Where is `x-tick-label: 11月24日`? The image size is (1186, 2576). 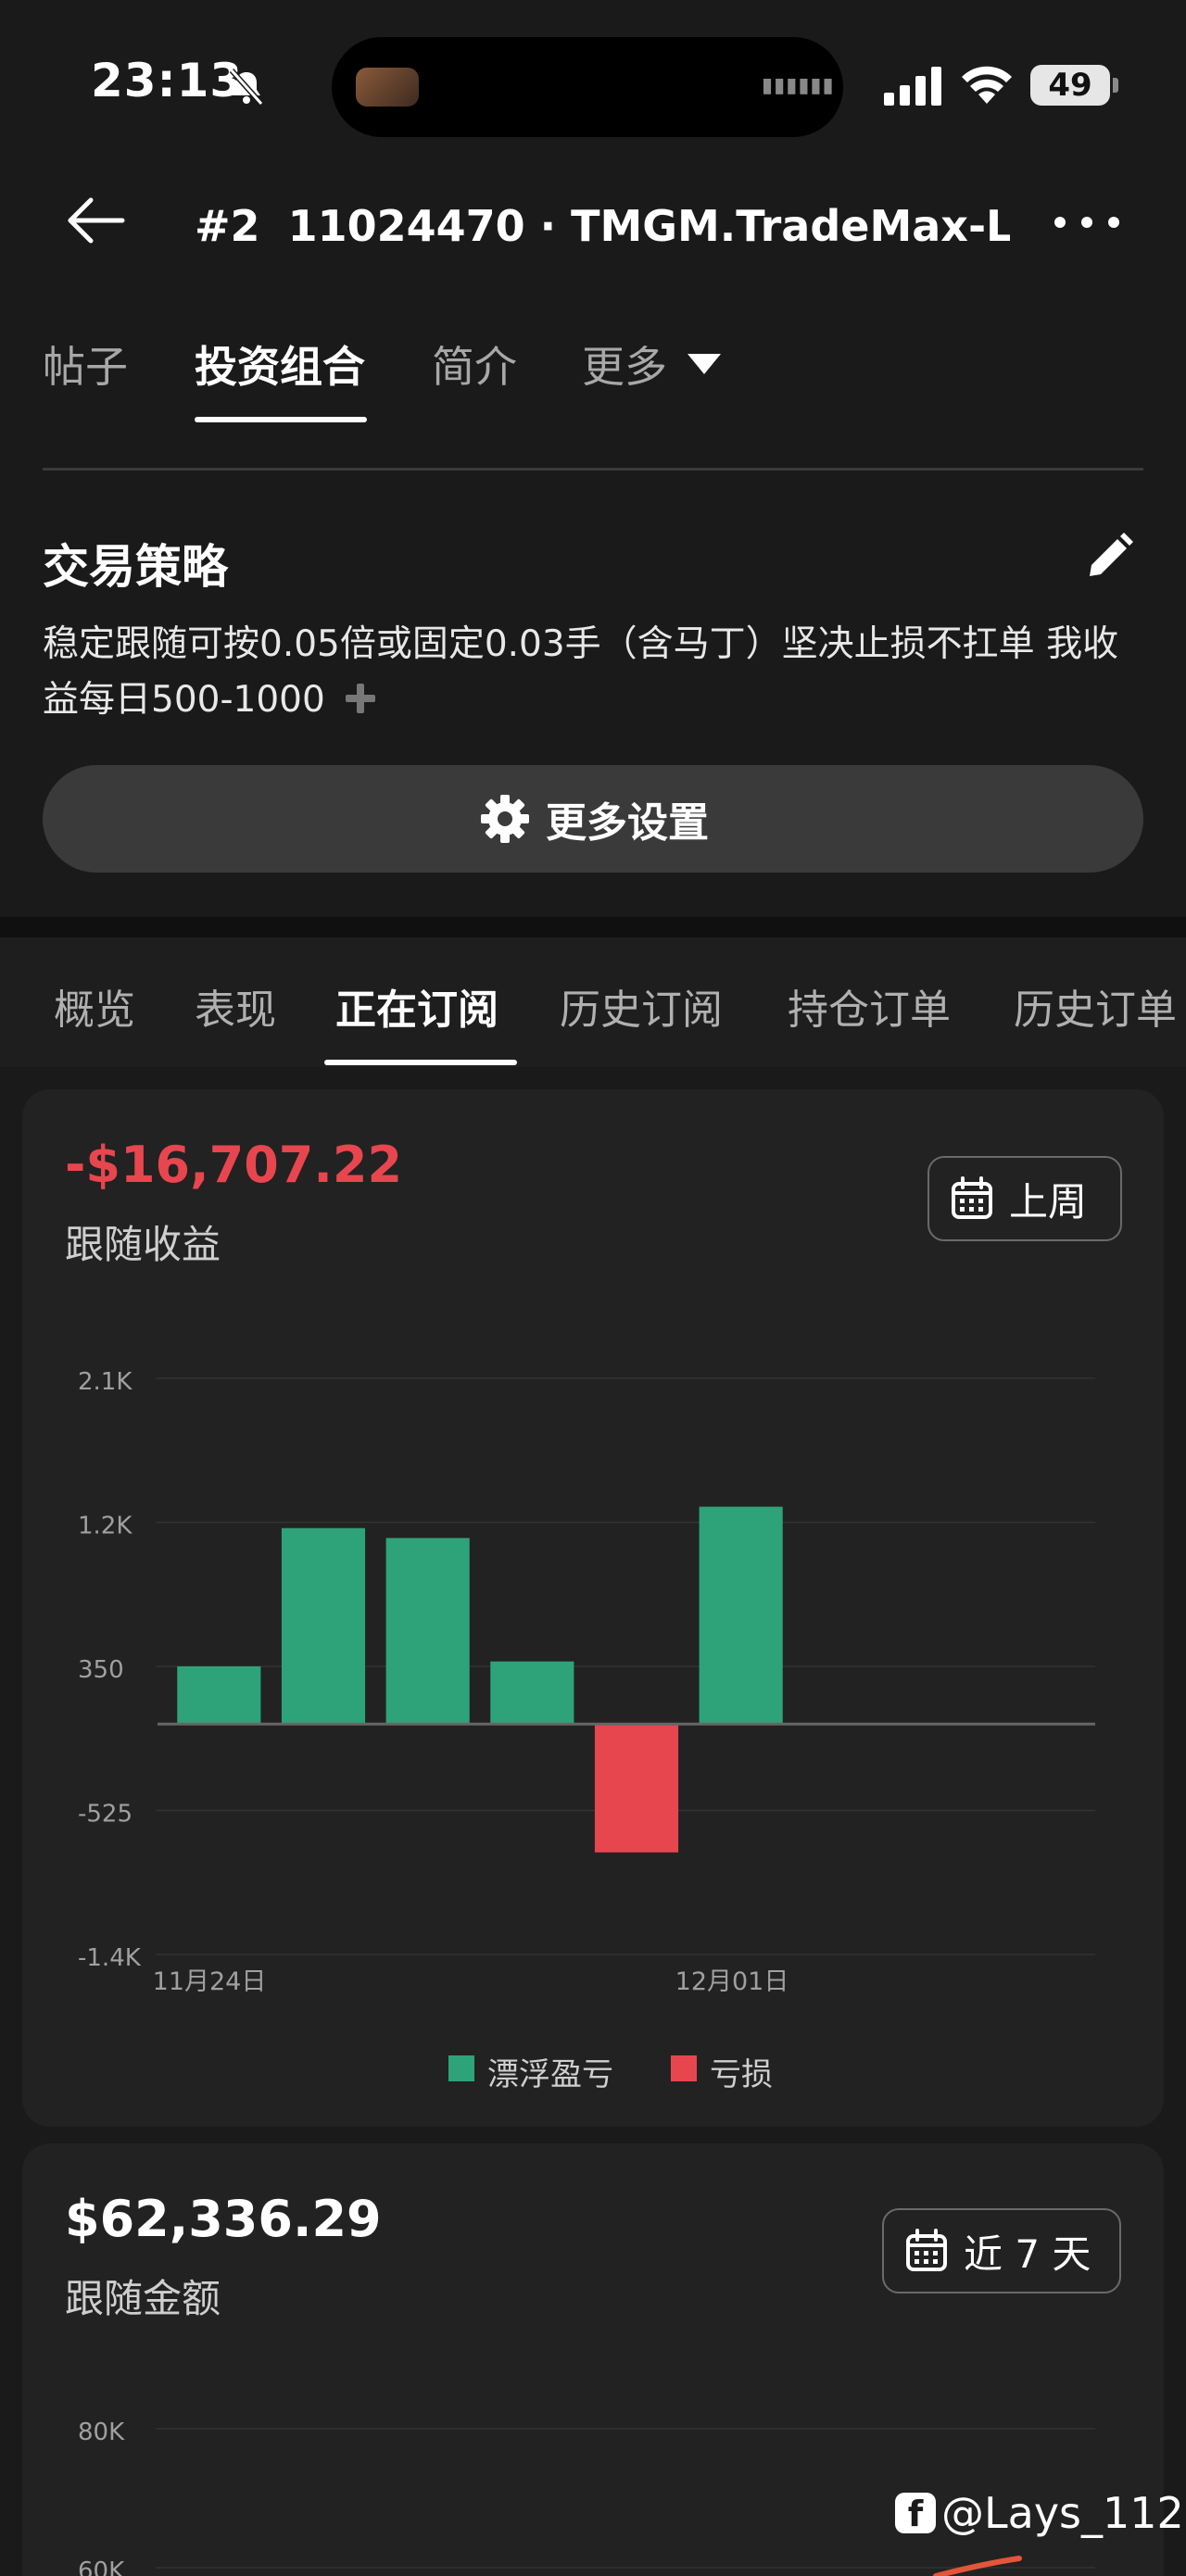 x-tick-label: 11月24日 is located at coordinates (210, 1981).